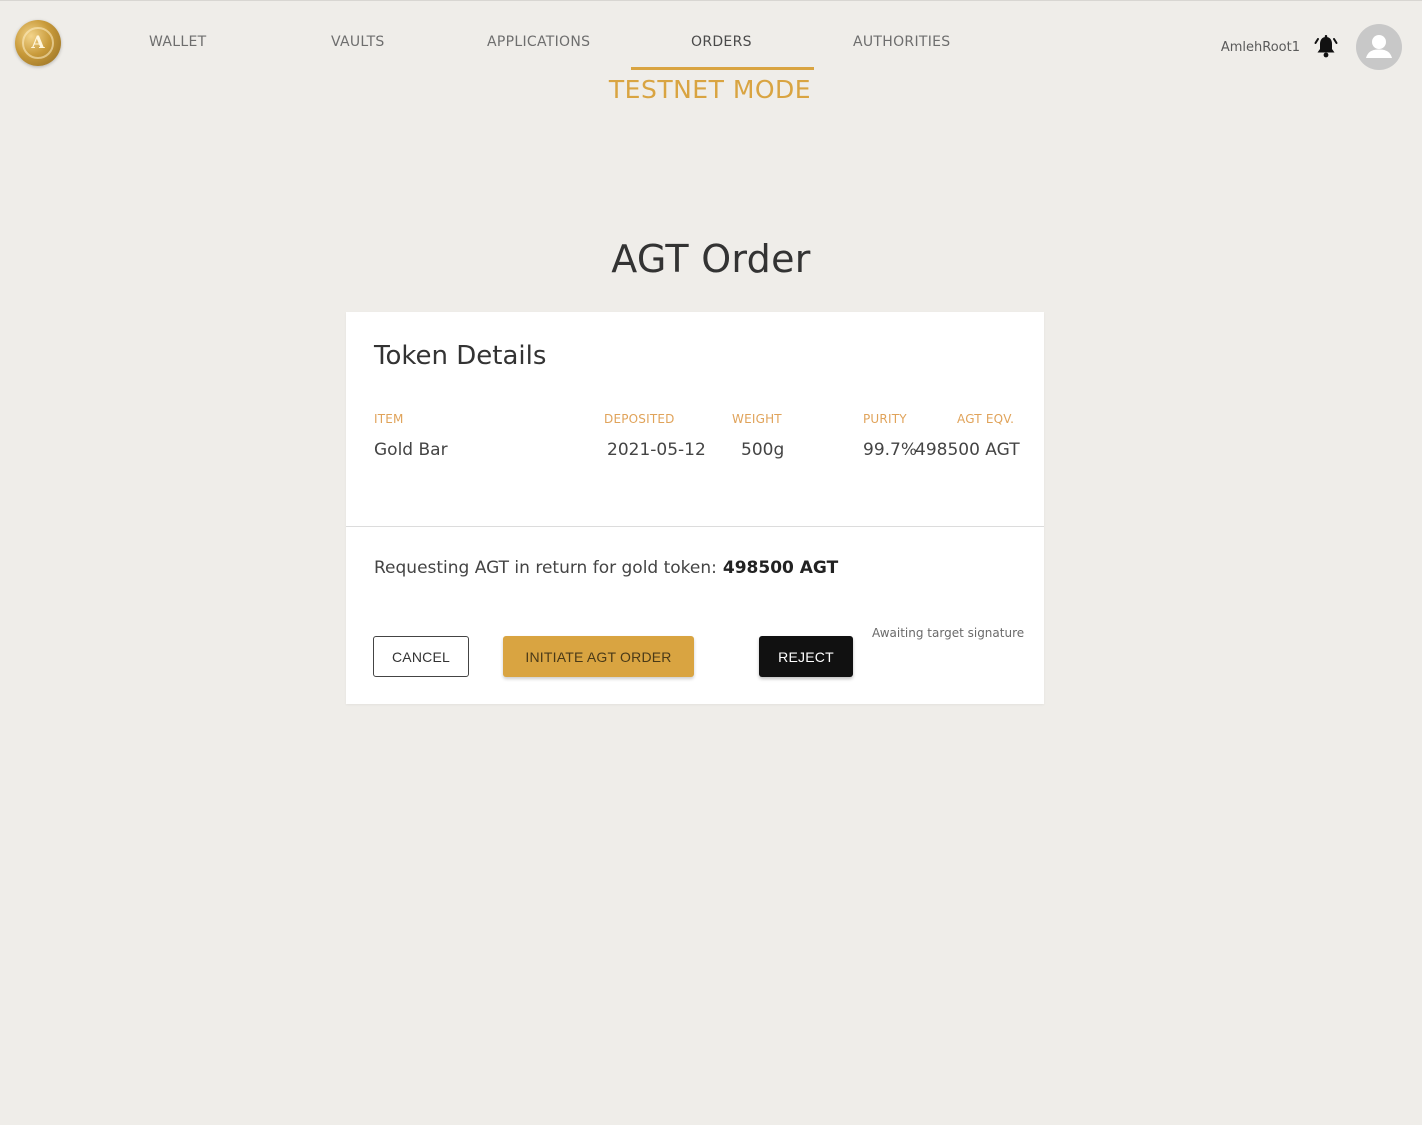 The image size is (1422, 1125). I want to click on request-amount: 498500 AGT, so click(780, 568).